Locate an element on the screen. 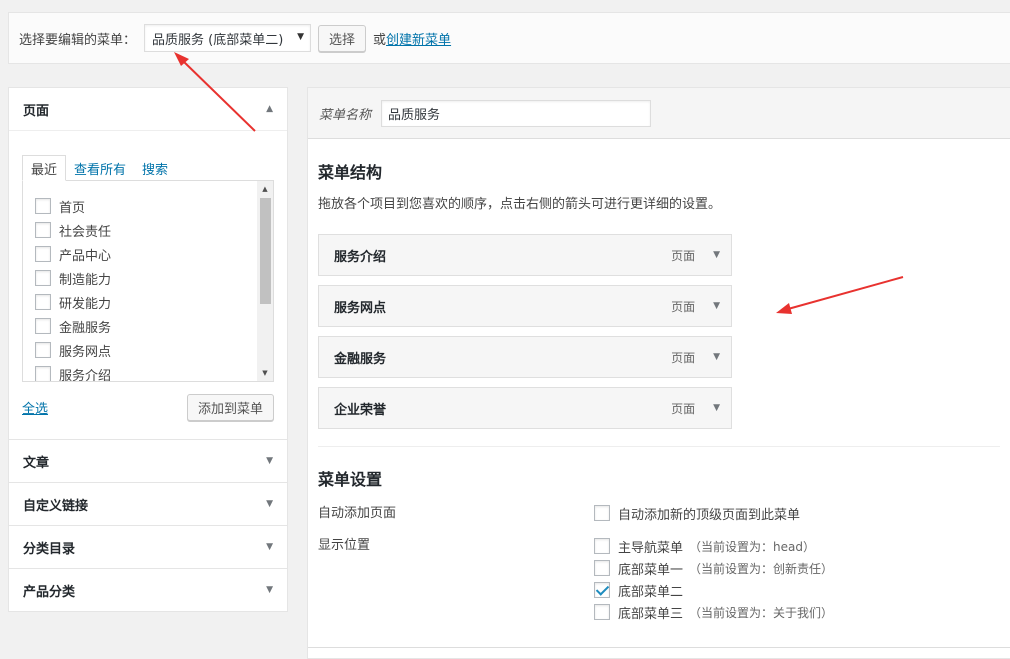 The height and width of the screenshot is (659, 1010). location-option: 主导航菜单 （当前设置为：head） is located at coordinates (797, 546).